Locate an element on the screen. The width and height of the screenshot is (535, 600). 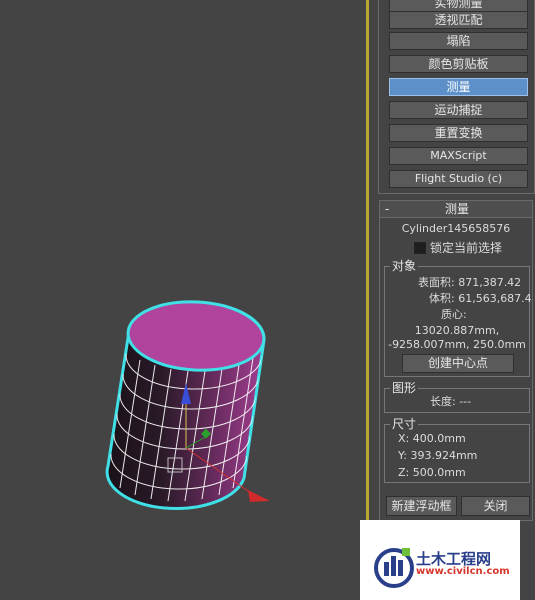
lock-selection-checkbox is located at coordinates (420, 248).